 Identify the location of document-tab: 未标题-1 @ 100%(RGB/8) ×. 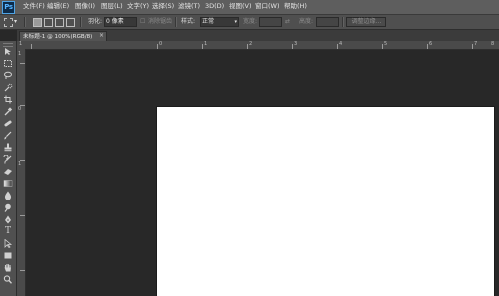
(63, 36).